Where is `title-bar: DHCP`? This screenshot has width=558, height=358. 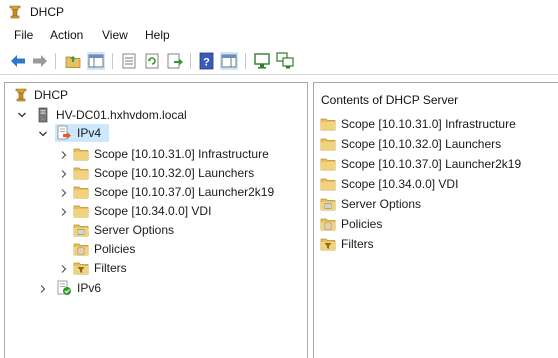 title-bar: DHCP is located at coordinates (279, 12).